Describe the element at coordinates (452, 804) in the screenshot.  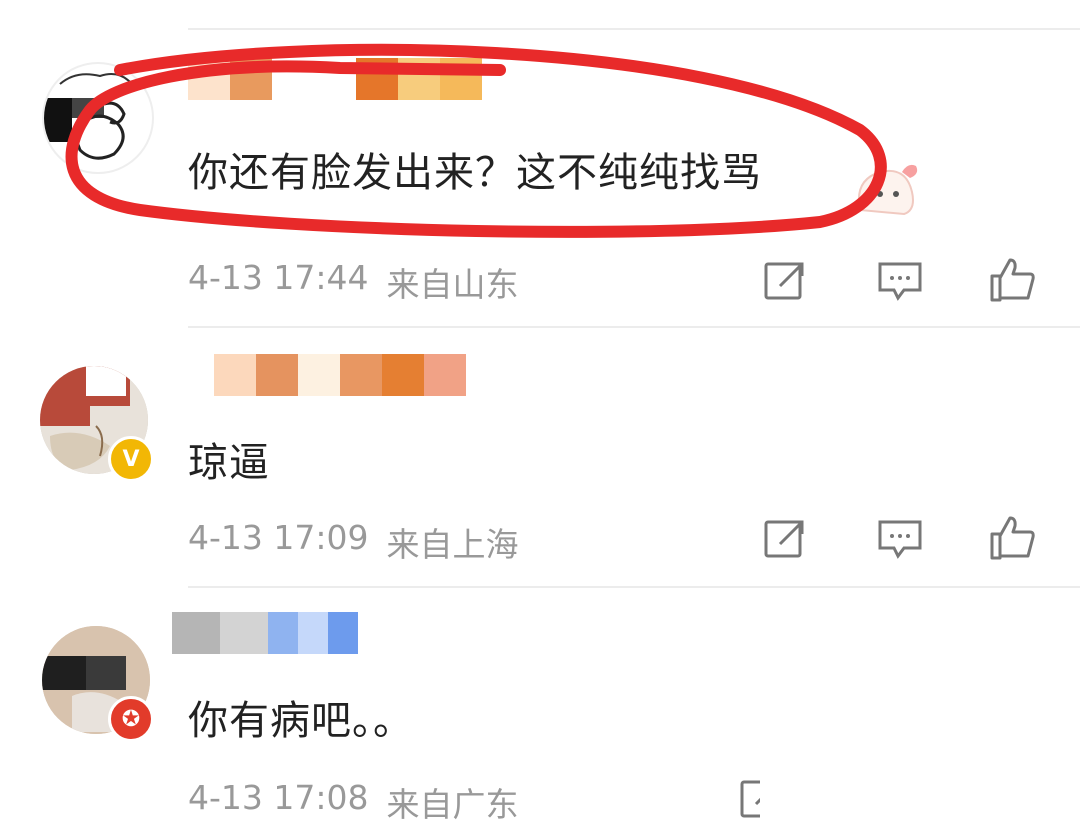
I see `comment-location: 来自广东` at that location.